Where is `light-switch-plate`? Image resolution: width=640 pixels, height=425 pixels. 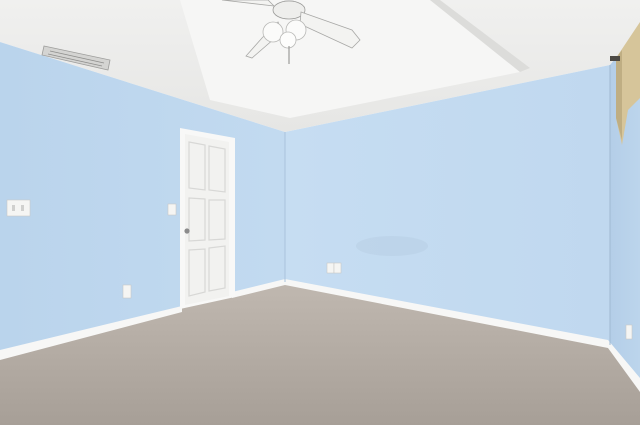 light-switch-plate is located at coordinates (172, 209).